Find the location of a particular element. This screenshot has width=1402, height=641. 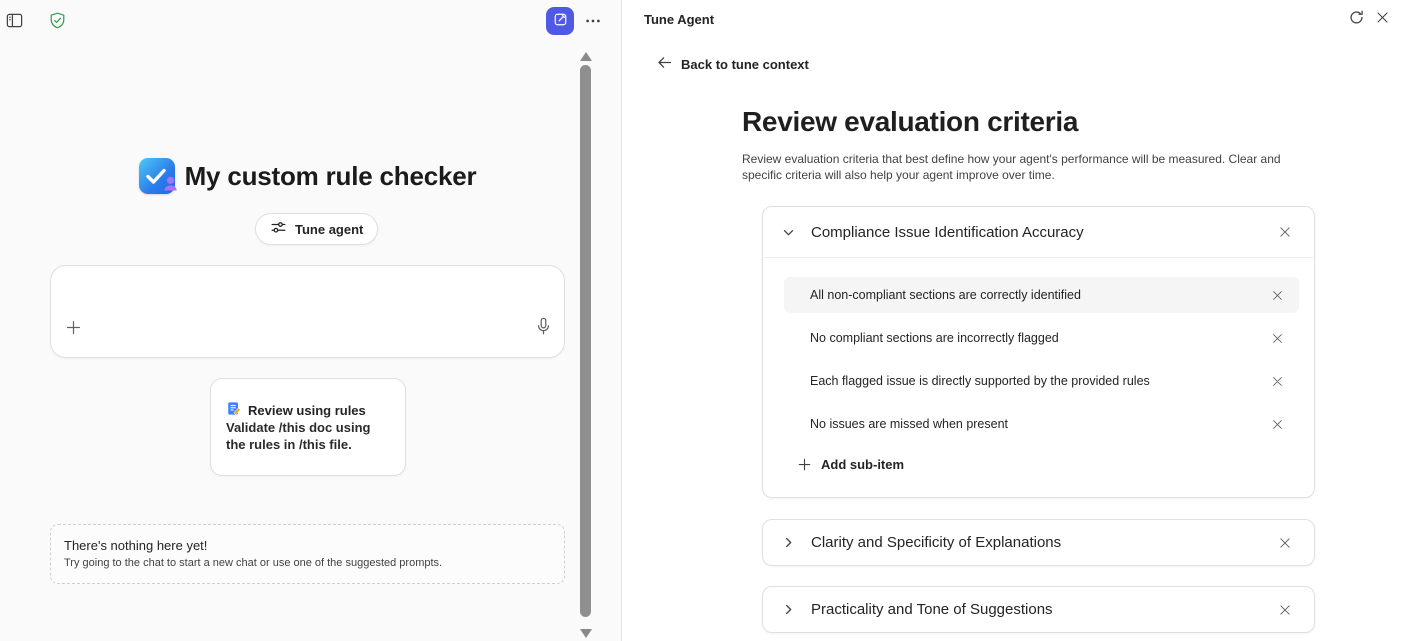

scroll-down-arrow is located at coordinates (586, 633).